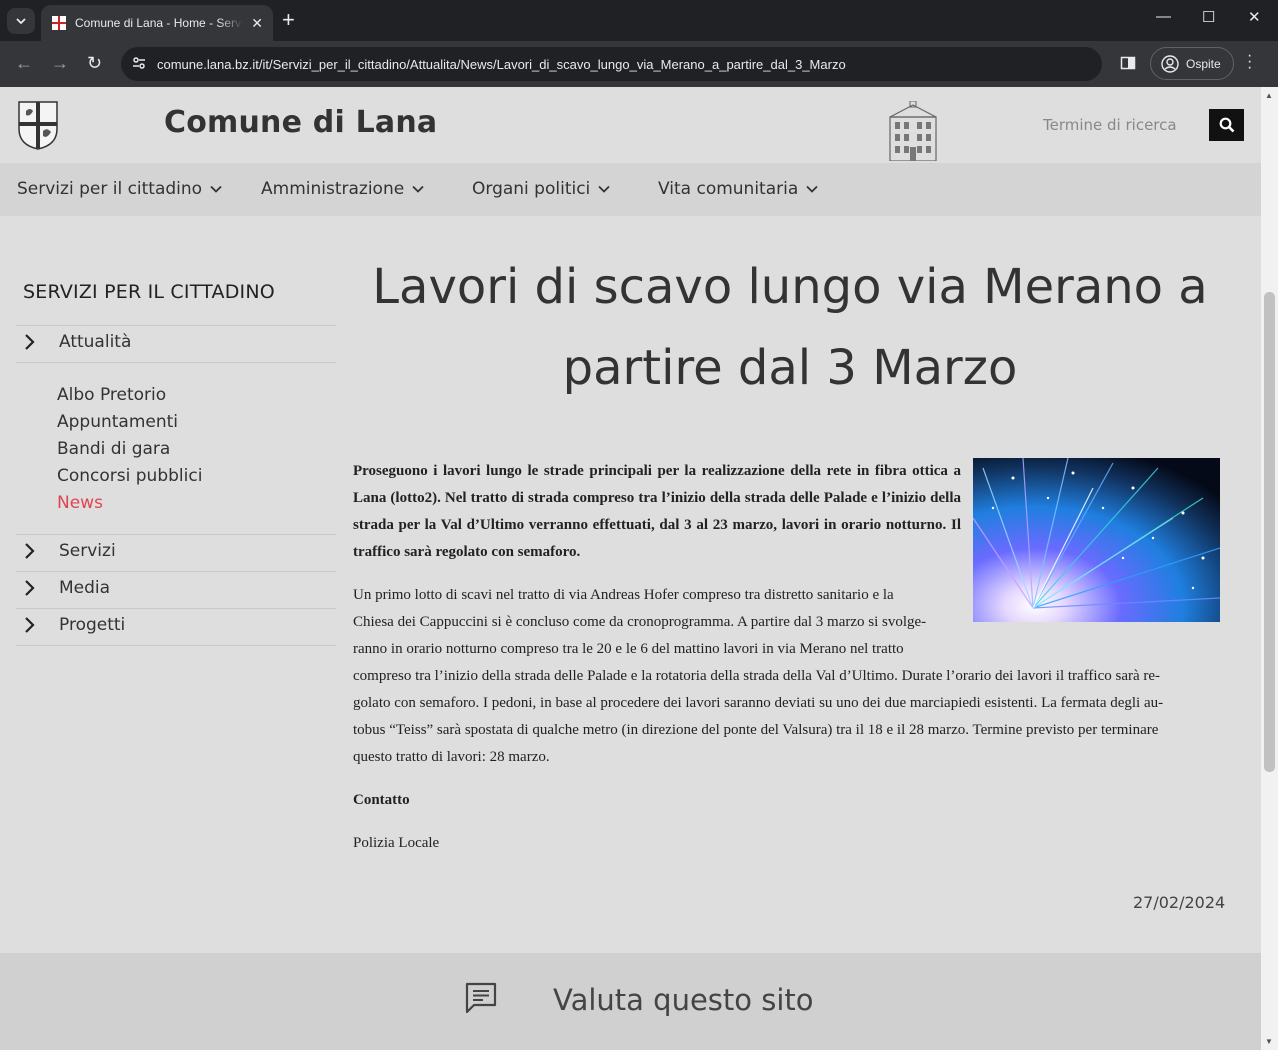 The image size is (1278, 1050). Describe the element at coordinates (300, 122) in the screenshot. I see `site-name: Comune di Lana` at that location.